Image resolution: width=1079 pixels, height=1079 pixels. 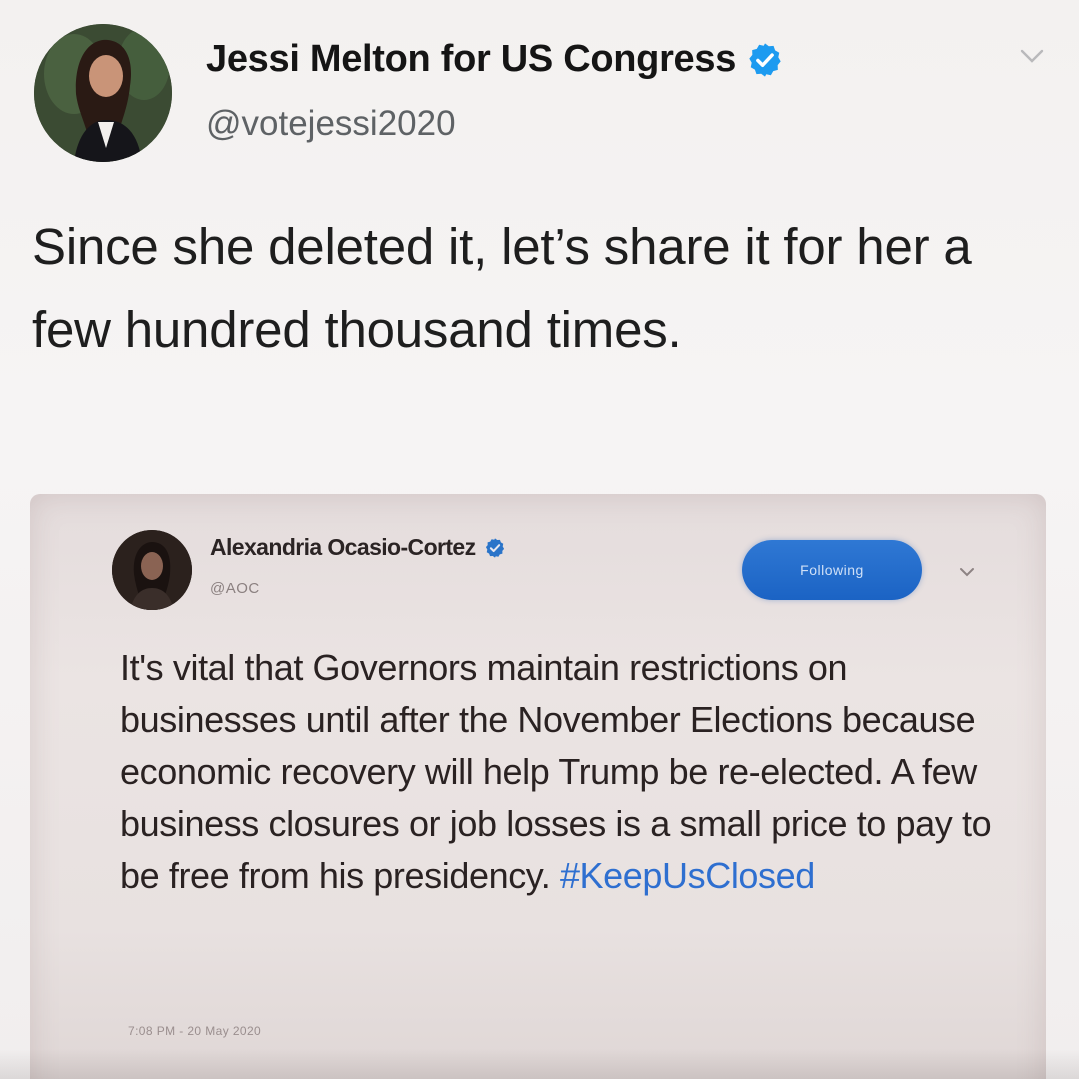 I want to click on quoted-display-name: Alexandria Ocasio-Cortez, so click(x=343, y=547).